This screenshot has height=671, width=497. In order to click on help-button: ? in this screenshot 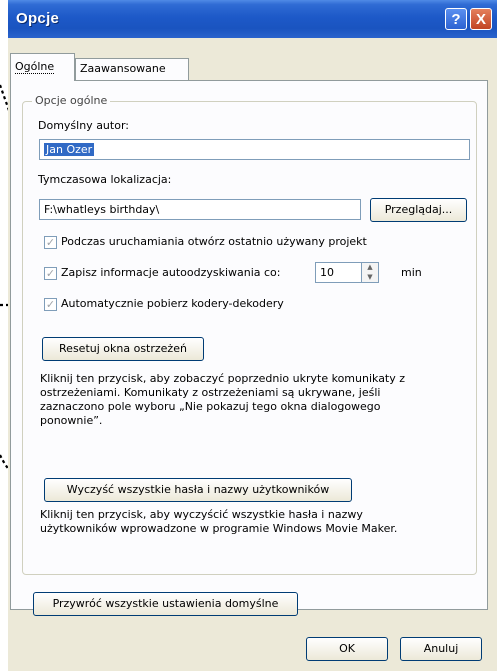, I will do `click(456, 19)`.